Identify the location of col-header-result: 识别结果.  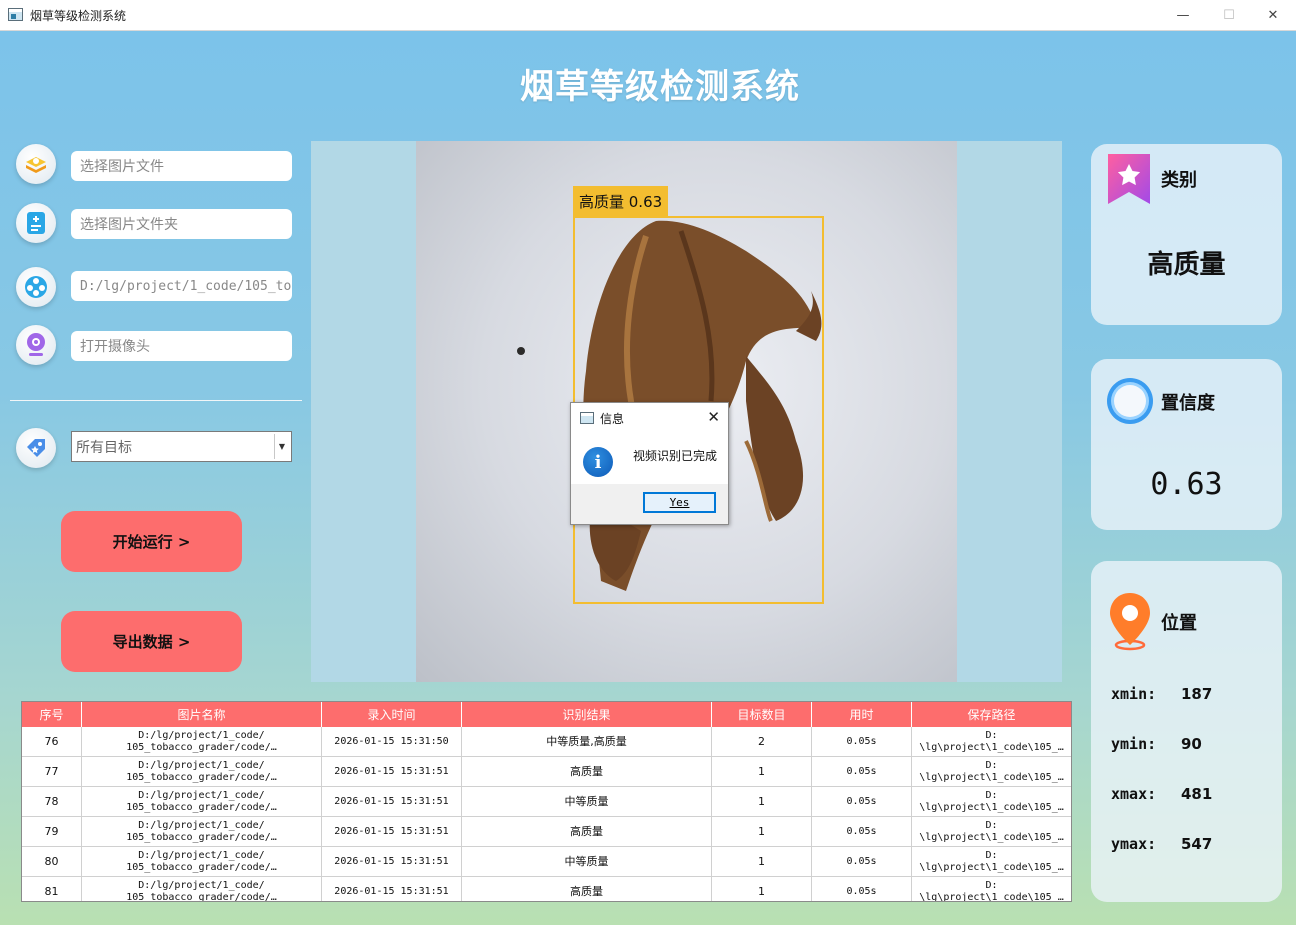
(587, 714).